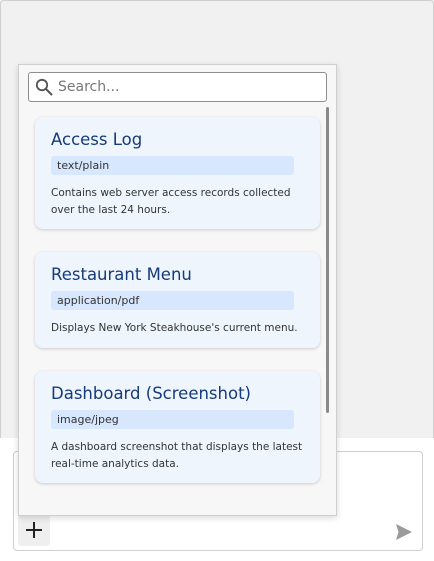 The height and width of the screenshot is (561, 434). Describe the element at coordinates (44, 87) in the screenshot. I see `search-icon` at that location.